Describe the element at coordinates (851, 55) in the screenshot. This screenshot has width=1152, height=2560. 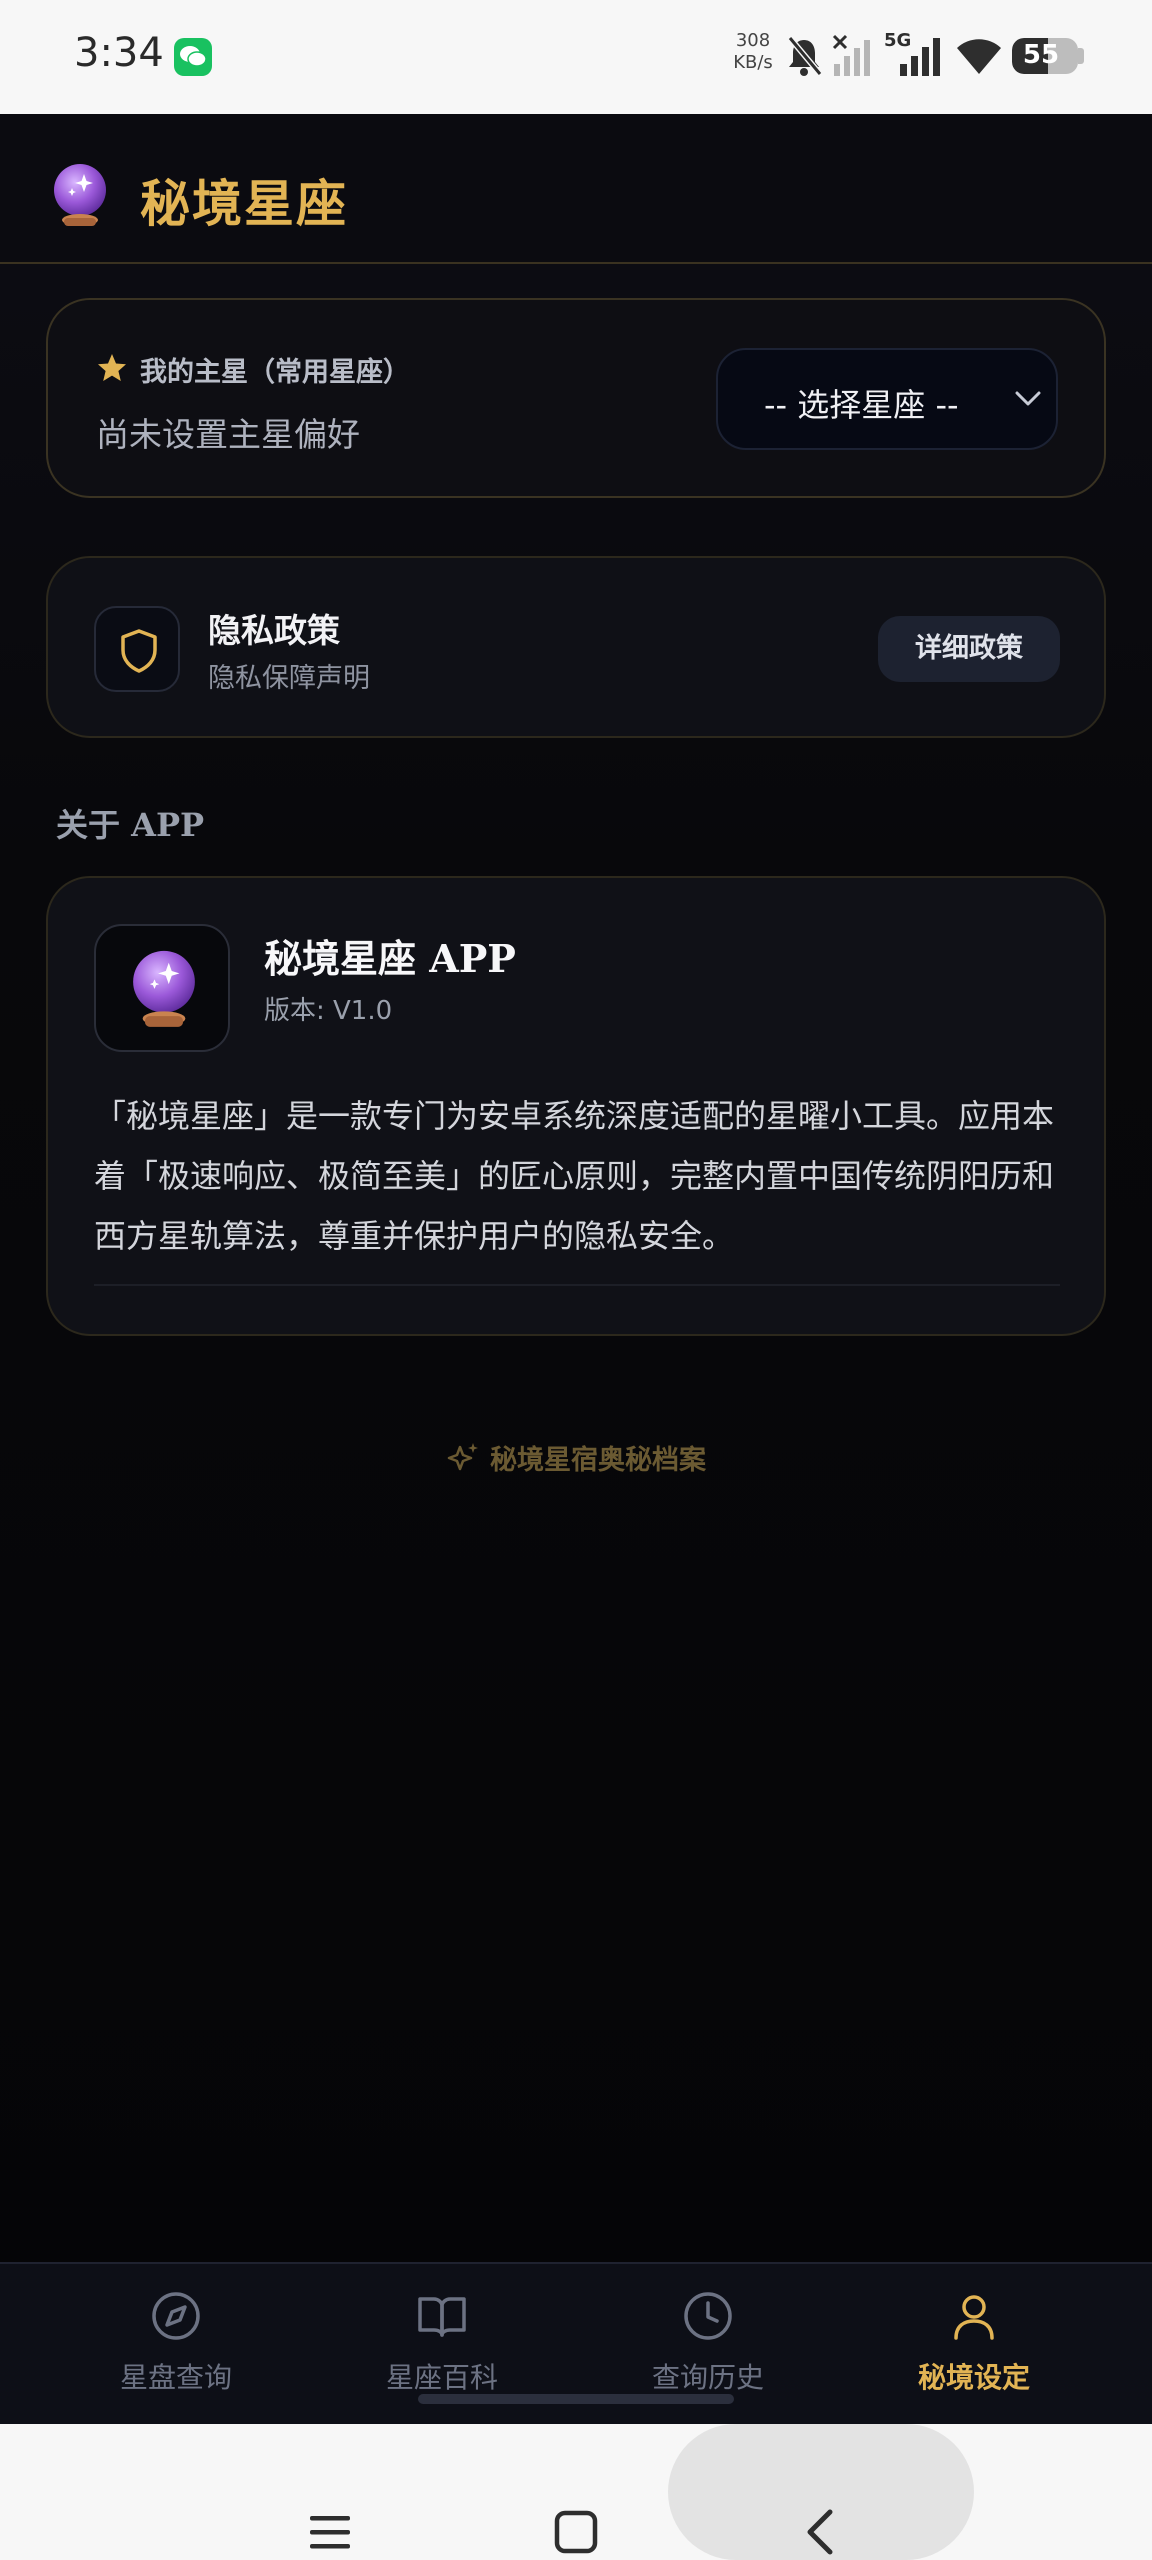
I see `signal-empty-icon` at that location.